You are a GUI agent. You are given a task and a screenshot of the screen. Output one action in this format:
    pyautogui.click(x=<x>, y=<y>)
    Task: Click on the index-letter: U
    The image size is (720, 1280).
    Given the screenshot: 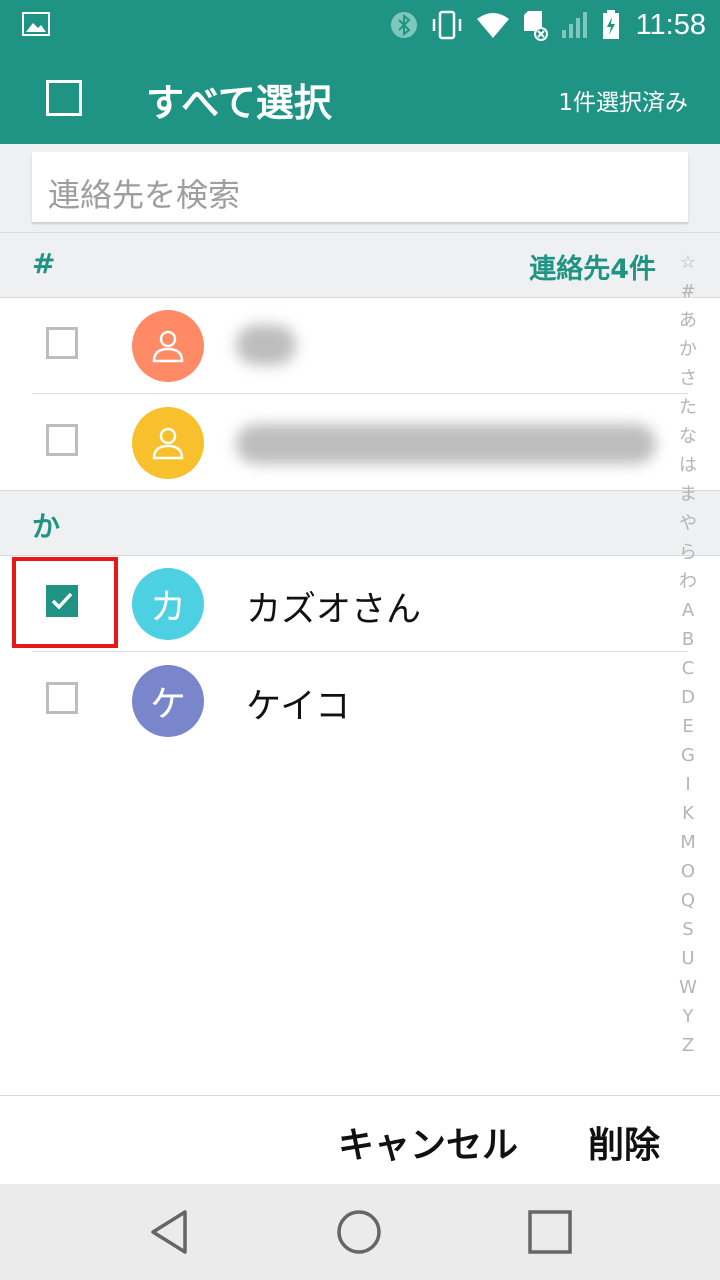 What is the action you would take?
    pyautogui.click(x=688, y=958)
    